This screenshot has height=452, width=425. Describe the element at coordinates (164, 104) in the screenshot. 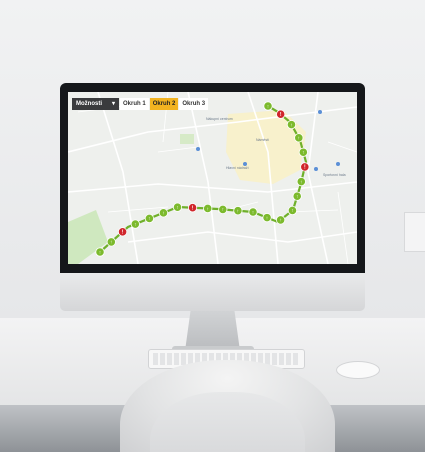

I see `tab-okruh-2: Okruh 2` at that location.